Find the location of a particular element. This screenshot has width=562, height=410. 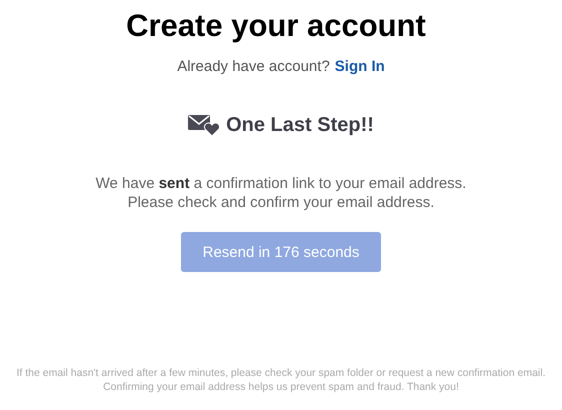

mail-heart-icon is located at coordinates (204, 125).